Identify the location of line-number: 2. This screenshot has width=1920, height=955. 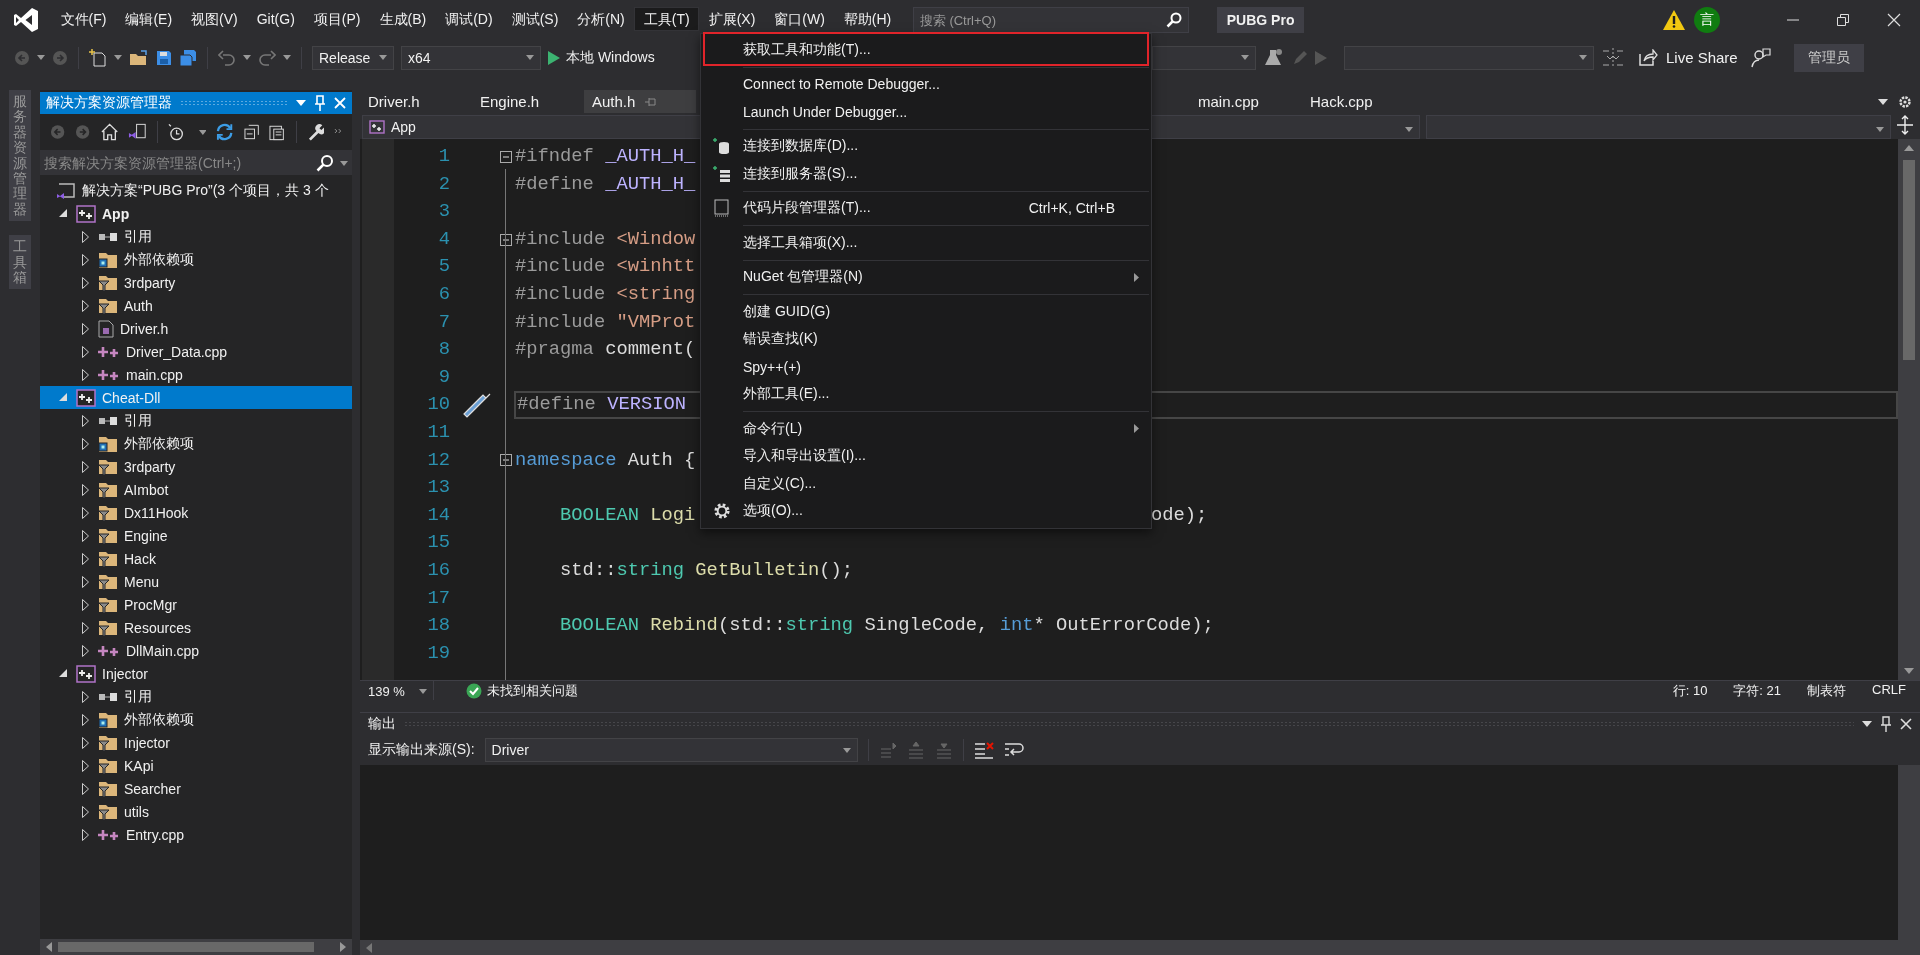
(443, 184).